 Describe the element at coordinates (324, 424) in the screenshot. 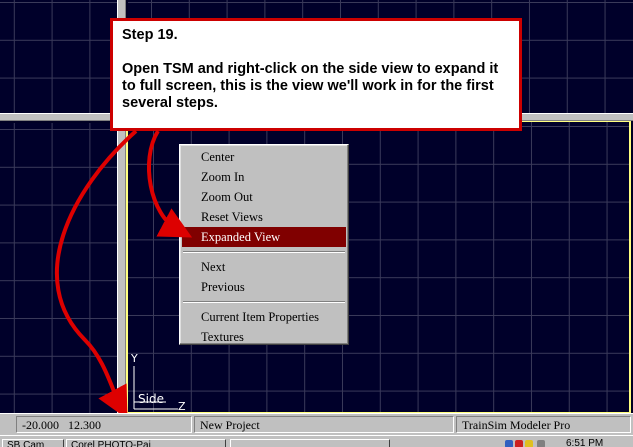

I see `project-name: New Project` at that location.